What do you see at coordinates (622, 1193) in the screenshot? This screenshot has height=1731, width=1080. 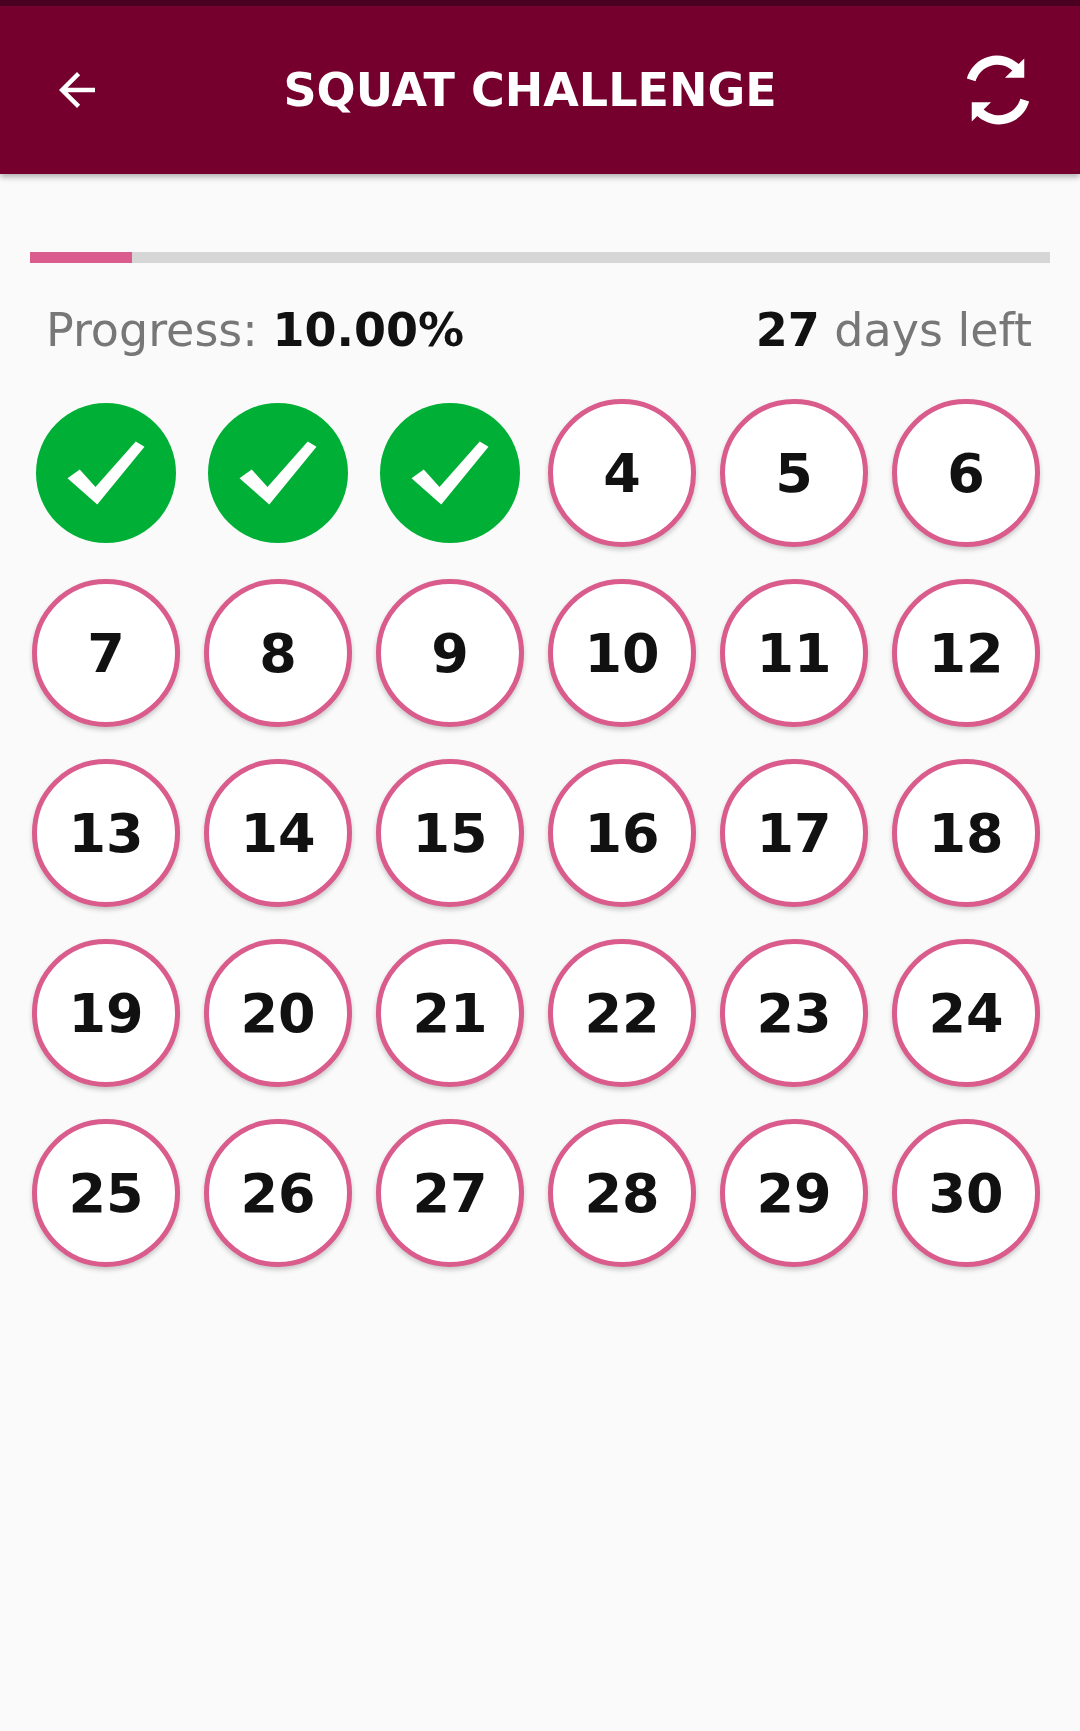 I see `day-button: 28` at bounding box center [622, 1193].